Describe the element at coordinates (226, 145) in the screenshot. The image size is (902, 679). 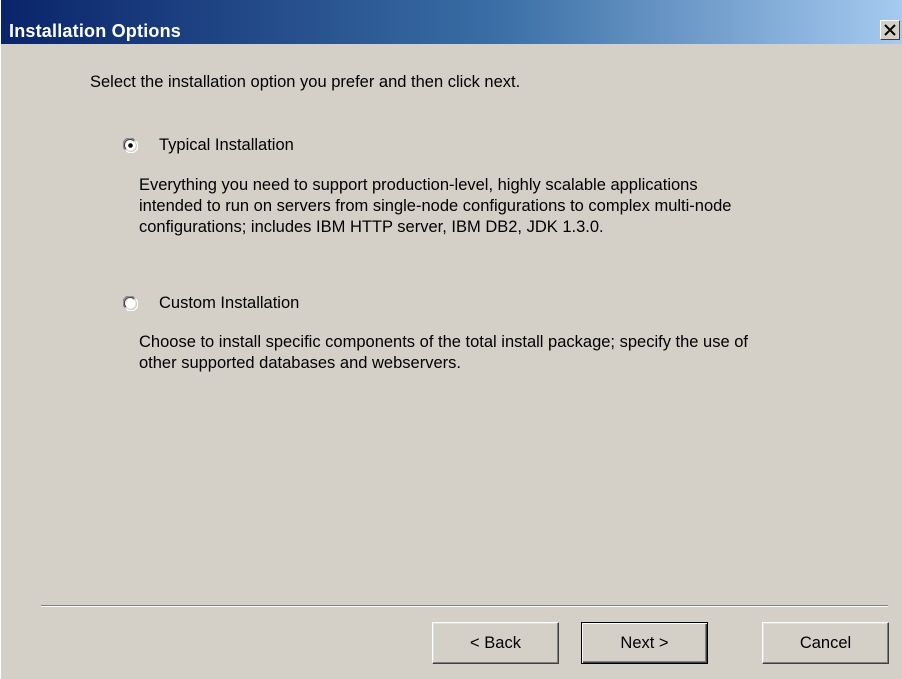
I see `typical-installation-label: Typical Installation` at that location.